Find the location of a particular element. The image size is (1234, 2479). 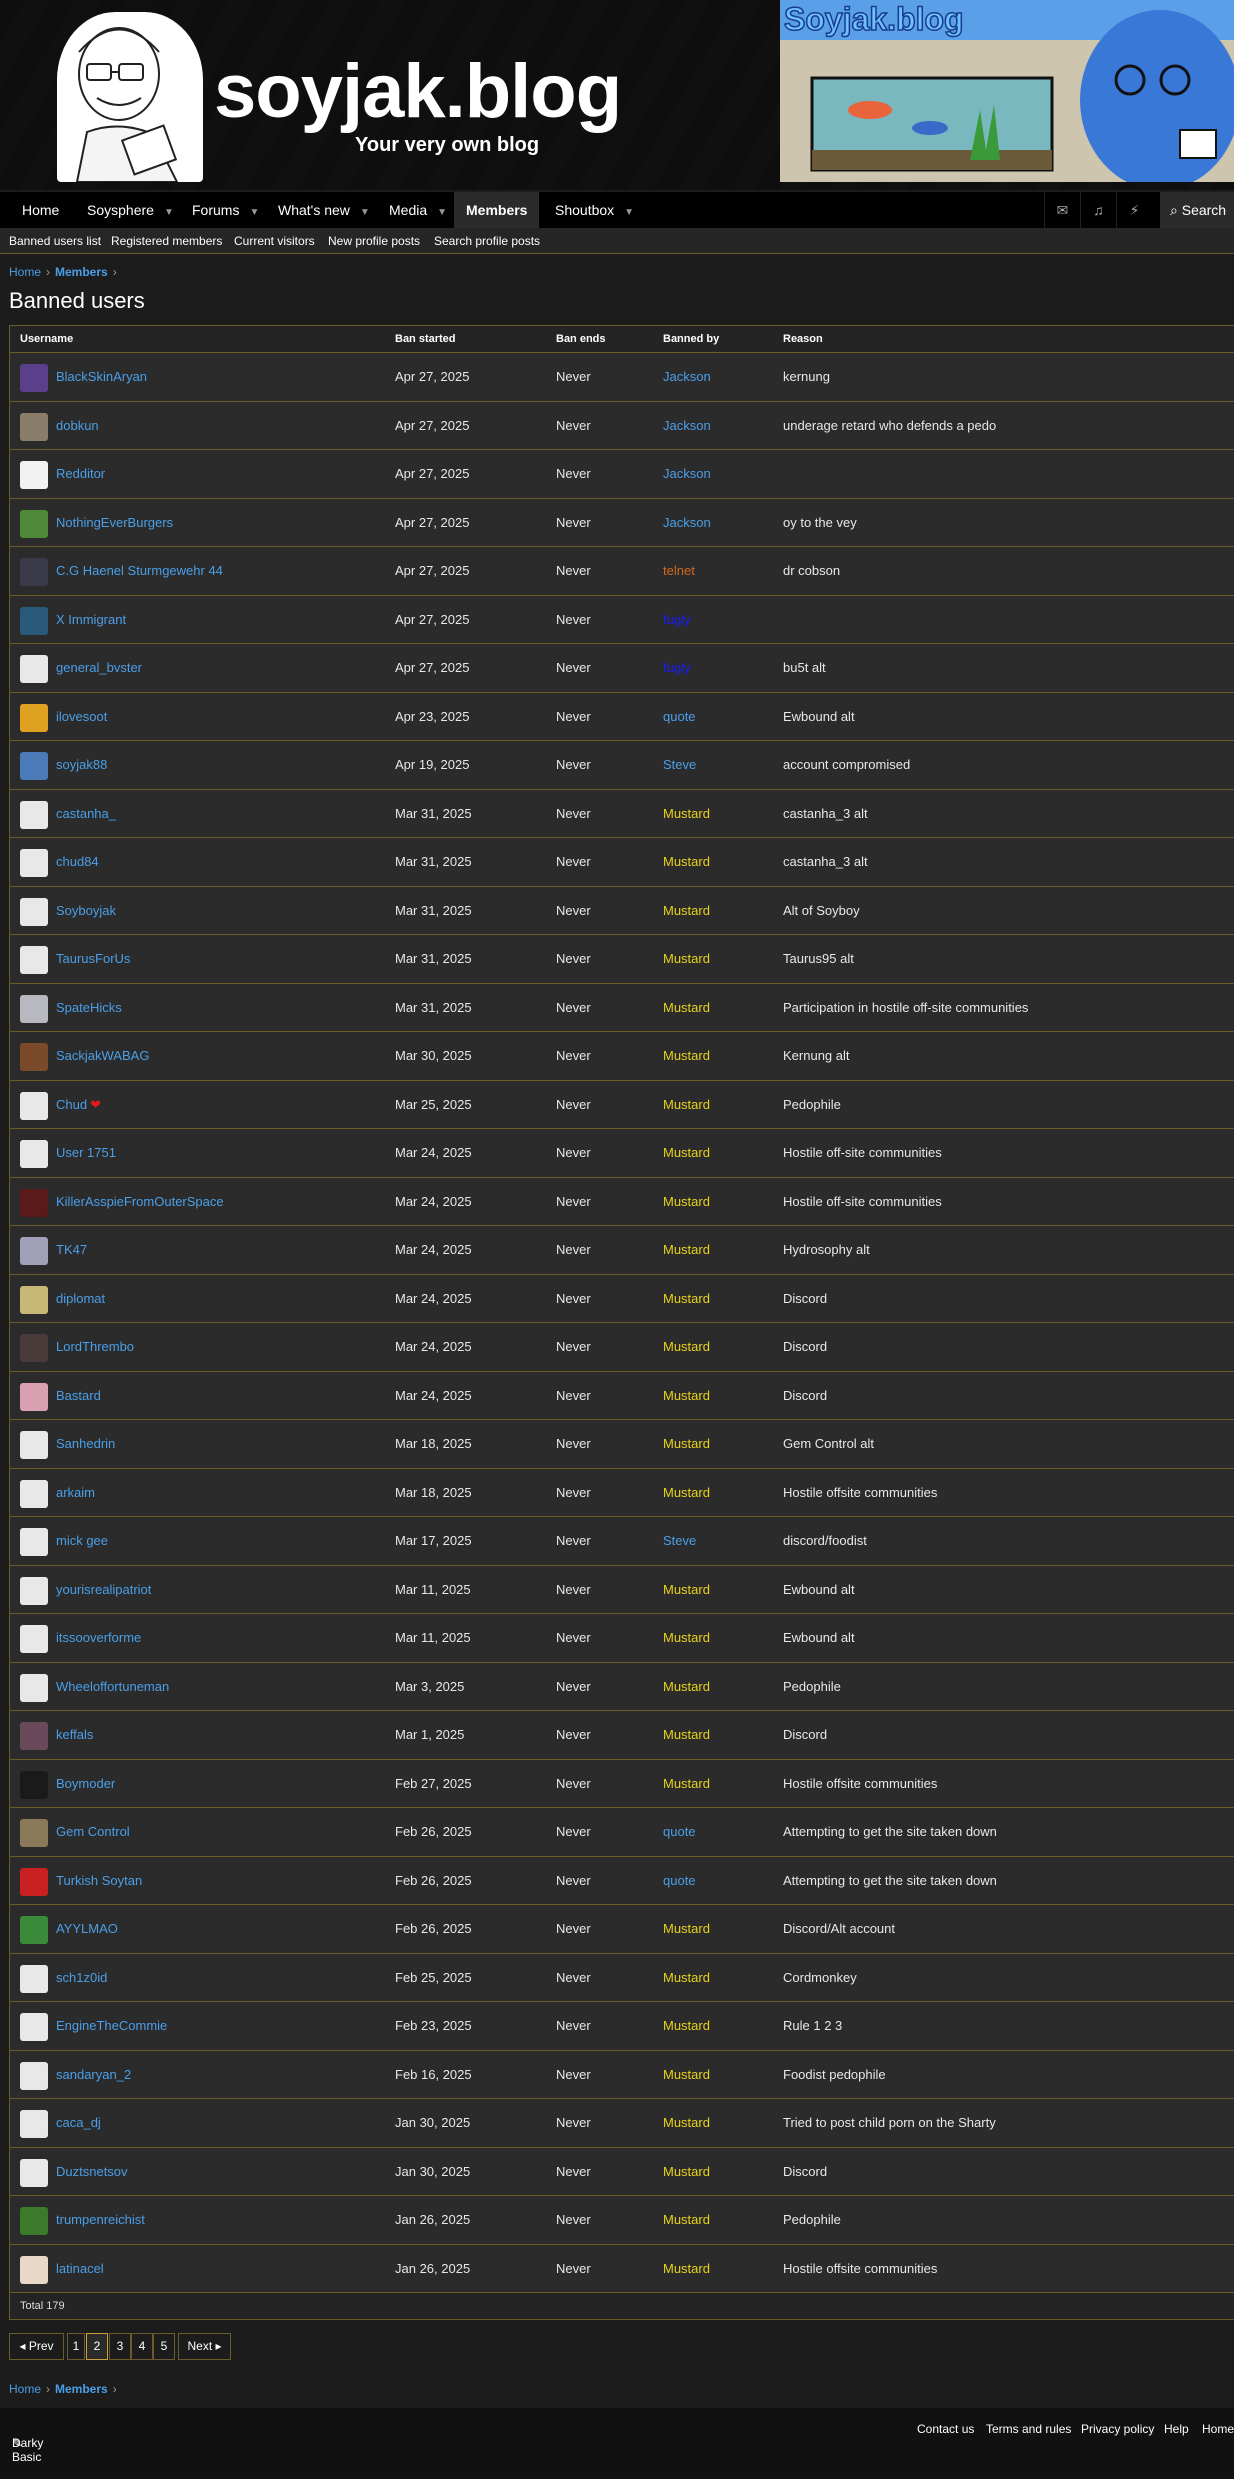

username-link: latinacel is located at coordinates (80, 2269).